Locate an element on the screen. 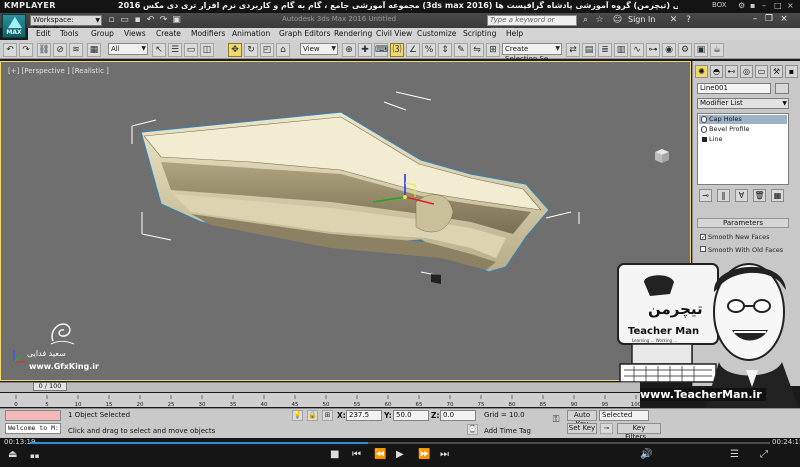 This screenshot has height=467, width=800. time-slider-track is located at coordinates (320, 387).